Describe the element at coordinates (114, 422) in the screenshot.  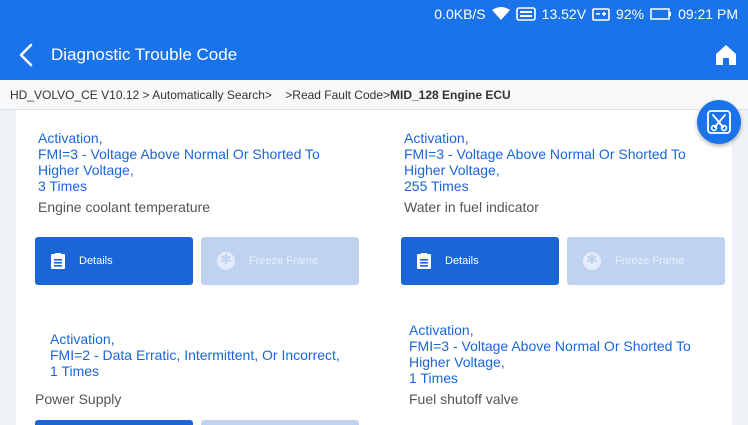
I see `details-button` at that location.